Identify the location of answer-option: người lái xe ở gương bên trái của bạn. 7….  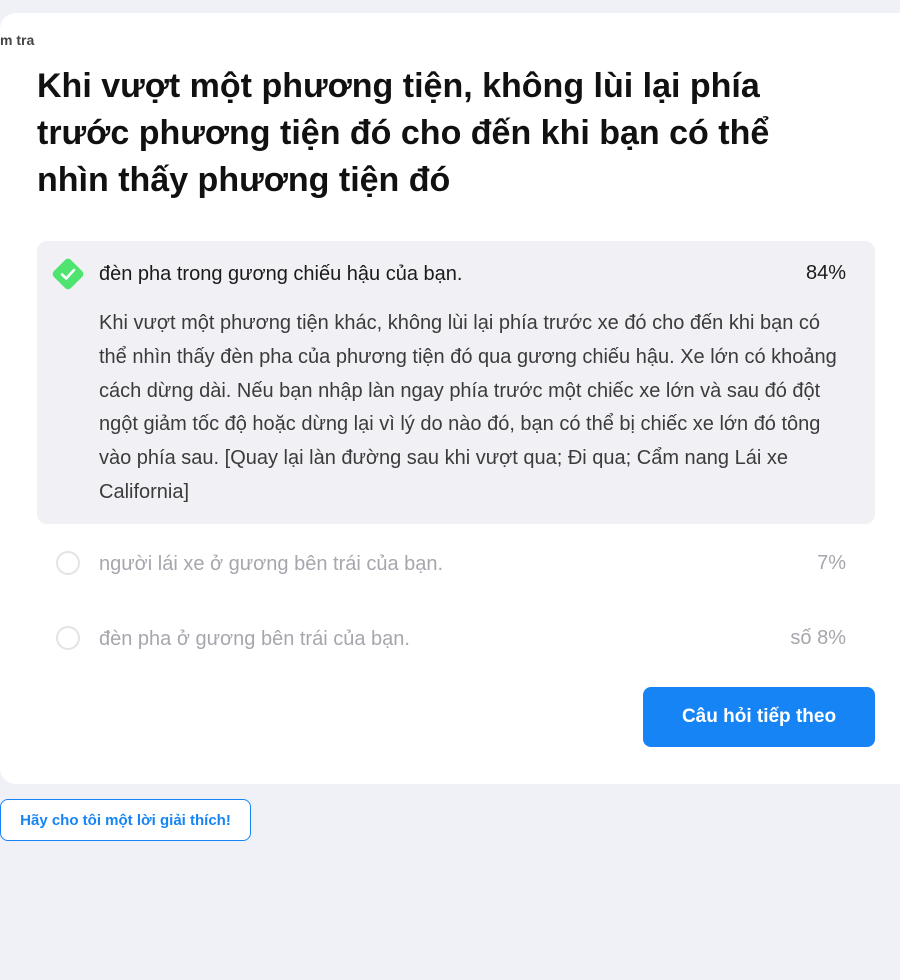
(456, 566).